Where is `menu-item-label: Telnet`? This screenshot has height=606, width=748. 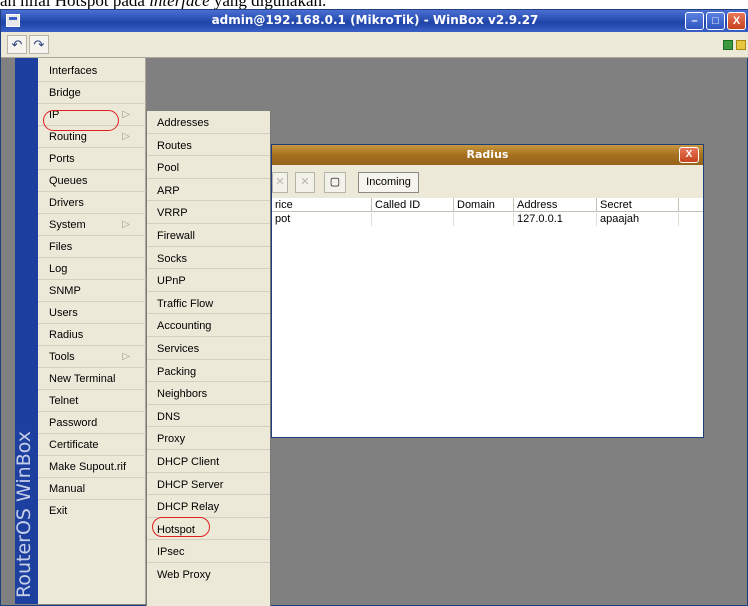
menu-item-label: Telnet is located at coordinates (64, 401).